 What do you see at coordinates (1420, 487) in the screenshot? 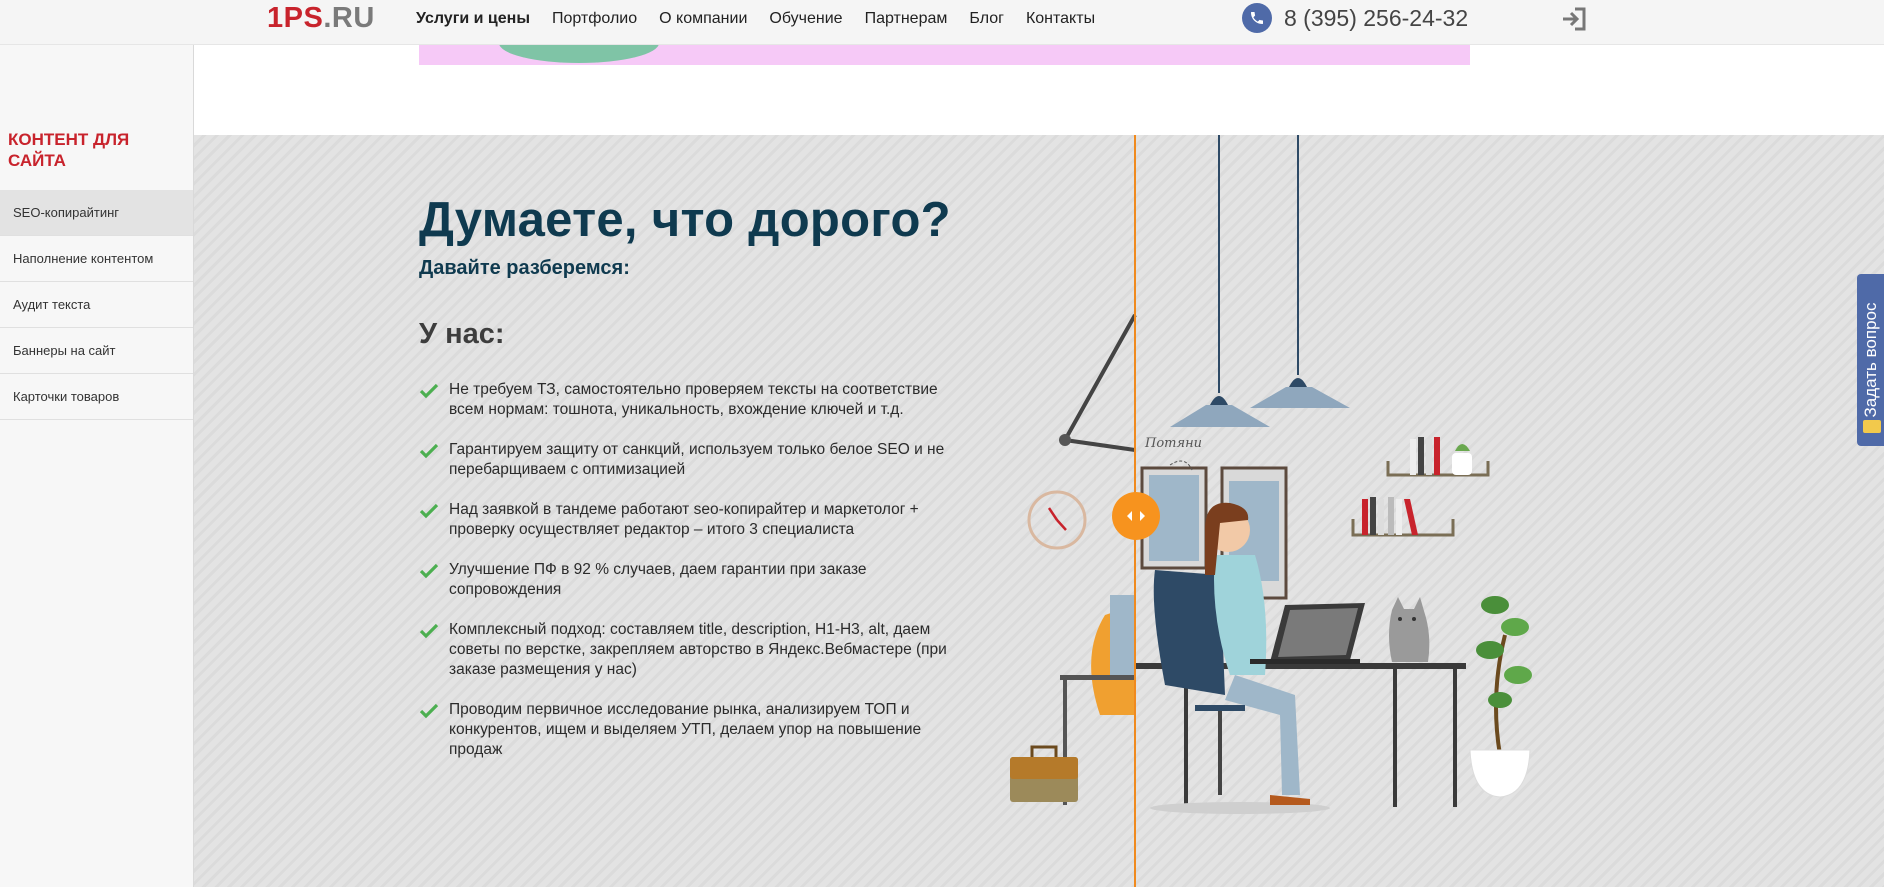
I see `book-shelves` at bounding box center [1420, 487].